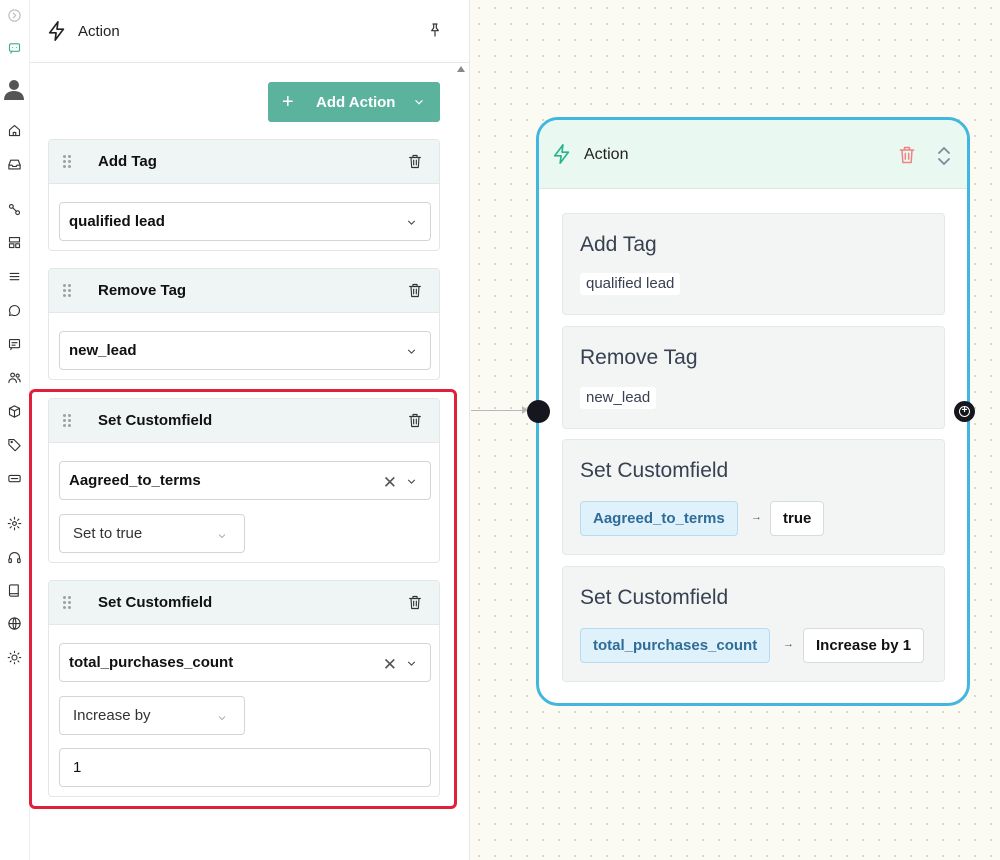 The image size is (1000, 860). Describe the element at coordinates (14, 557) in the screenshot. I see `headset-icon` at that location.